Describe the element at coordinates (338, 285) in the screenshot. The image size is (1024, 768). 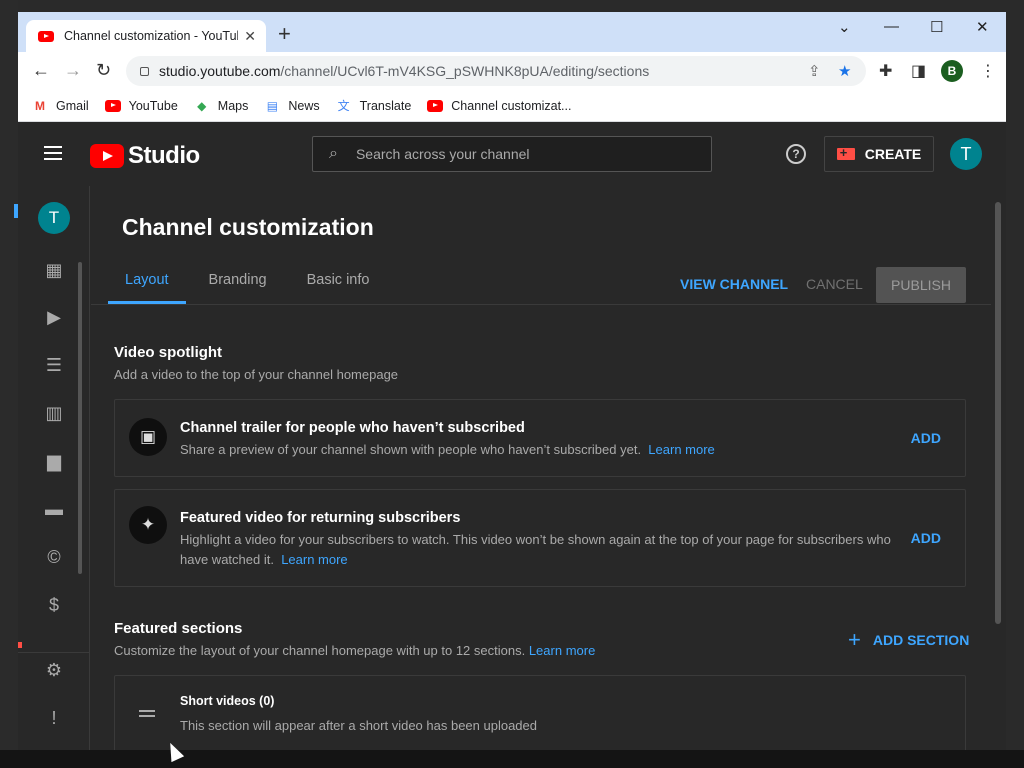
I see `tab-basic-info: Basic info` at that location.